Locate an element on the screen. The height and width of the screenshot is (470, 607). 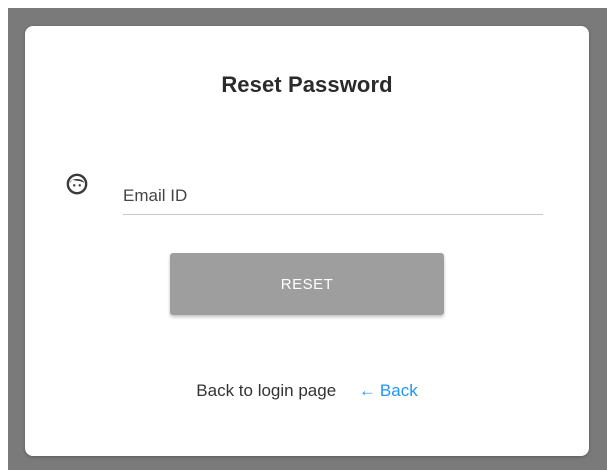
arrow-left-icon: ← is located at coordinates (367, 390).